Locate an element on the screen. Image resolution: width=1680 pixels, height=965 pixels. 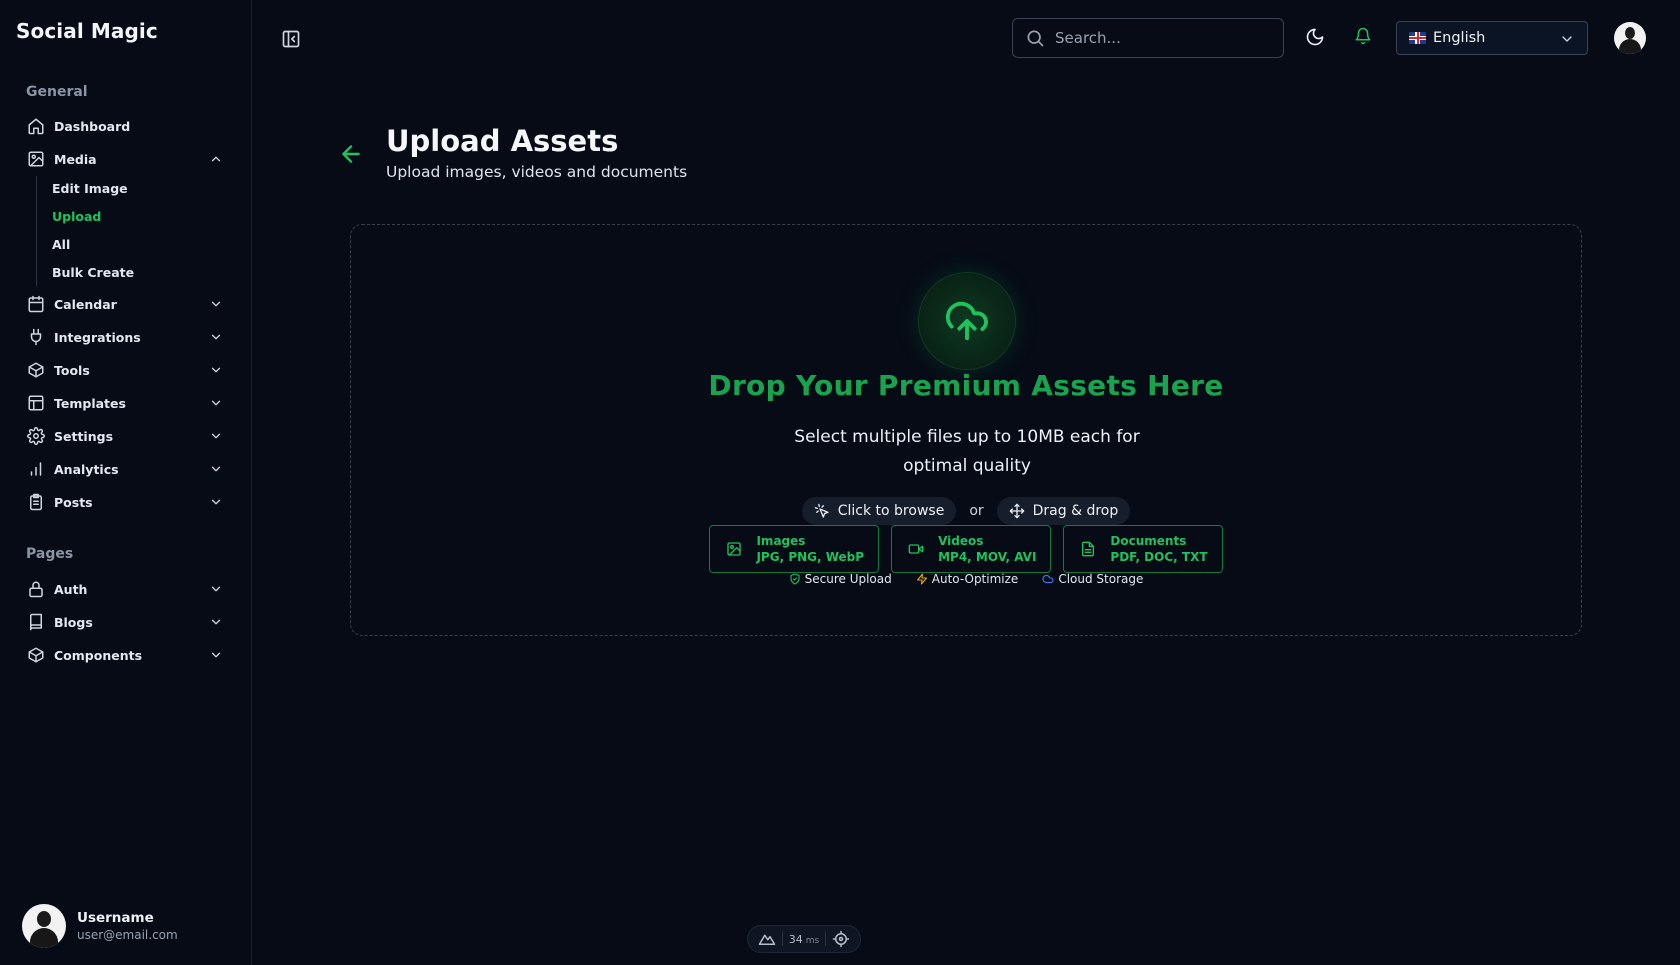
sidebar-subitem-bulk-create: Bulk Create is located at coordinates (93, 272).